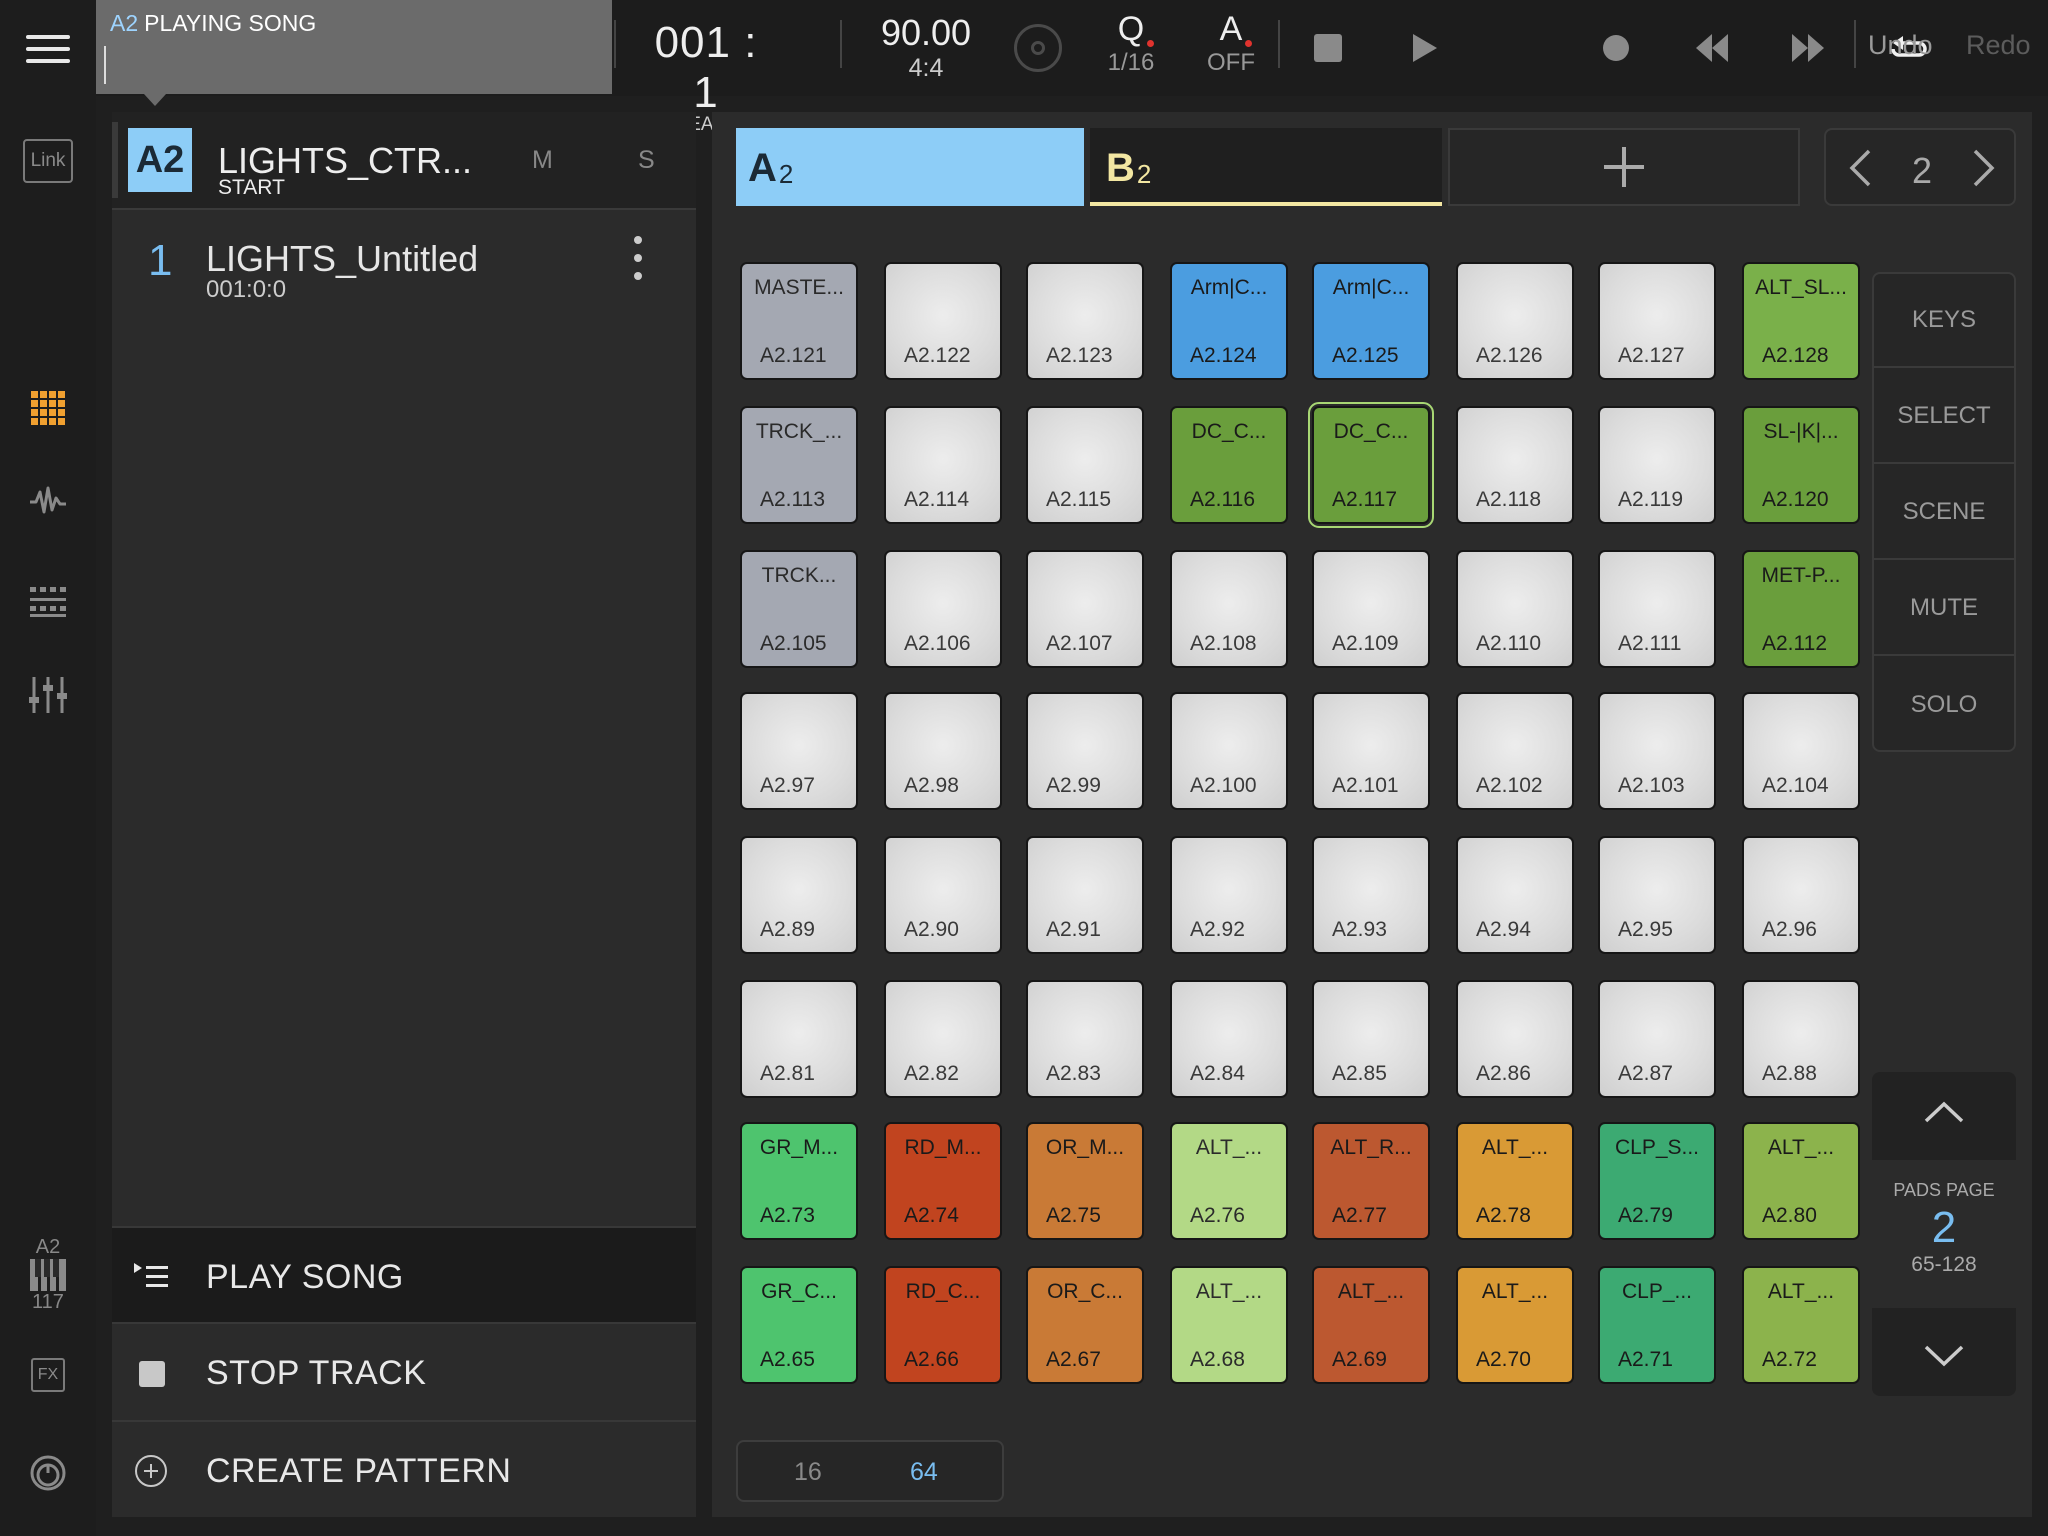 The height and width of the screenshot is (1536, 2048). Describe the element at coordinates (404, 161) in the screenshot. I see `track-header: A2 LIGHTS_CTR... START M S` at that location.